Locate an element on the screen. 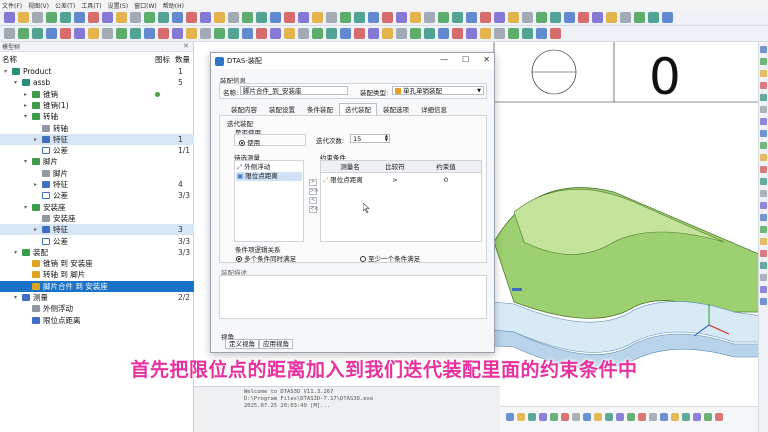 The width and height of the screenshot is (768, 432). tree-item: 转轴 到 脚片 is located at coordinates (97, 274).